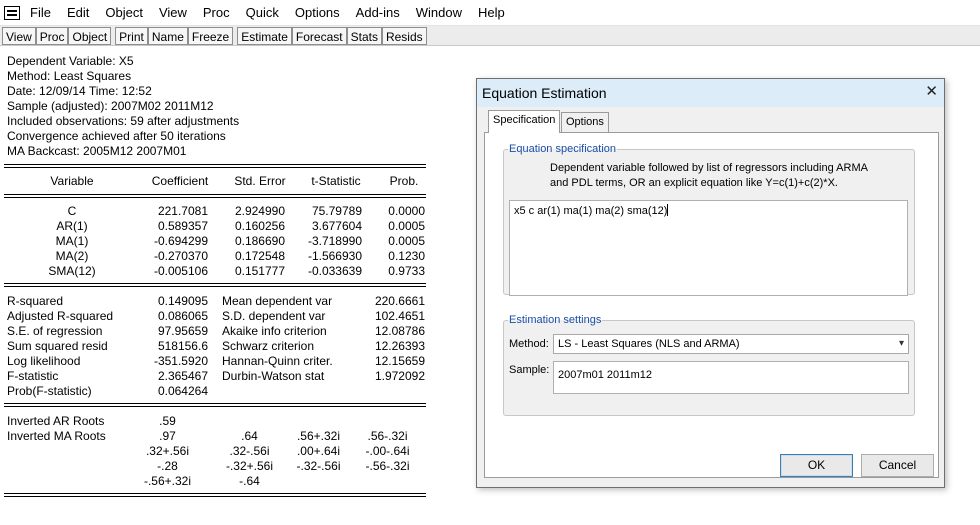 This screenshot has height=525, width=980. Describe the element at coordinates (399, 331) in the screenshot. I see `stat-value: 12.08786` at that location.